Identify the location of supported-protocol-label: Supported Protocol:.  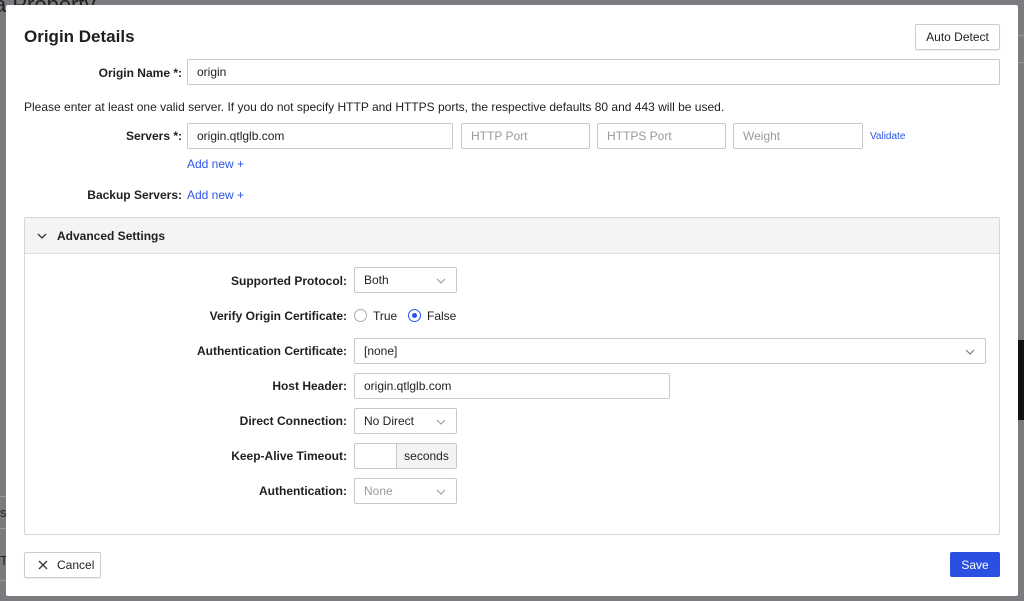
(289, 281).